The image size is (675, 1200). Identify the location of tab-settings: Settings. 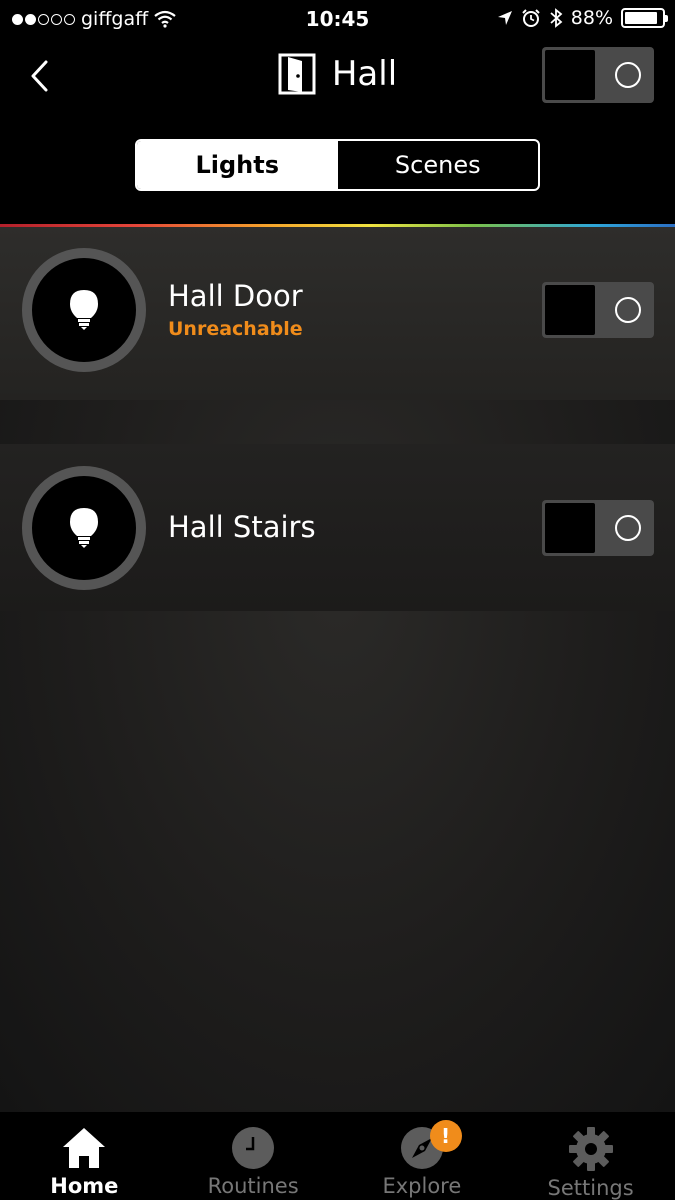
(590, 1156).